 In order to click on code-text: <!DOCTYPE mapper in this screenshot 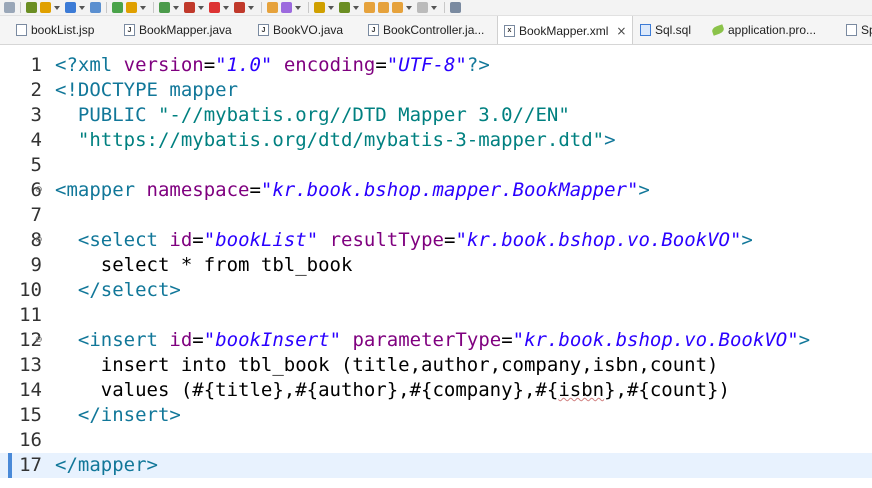, I will do `click(146, 90)`.